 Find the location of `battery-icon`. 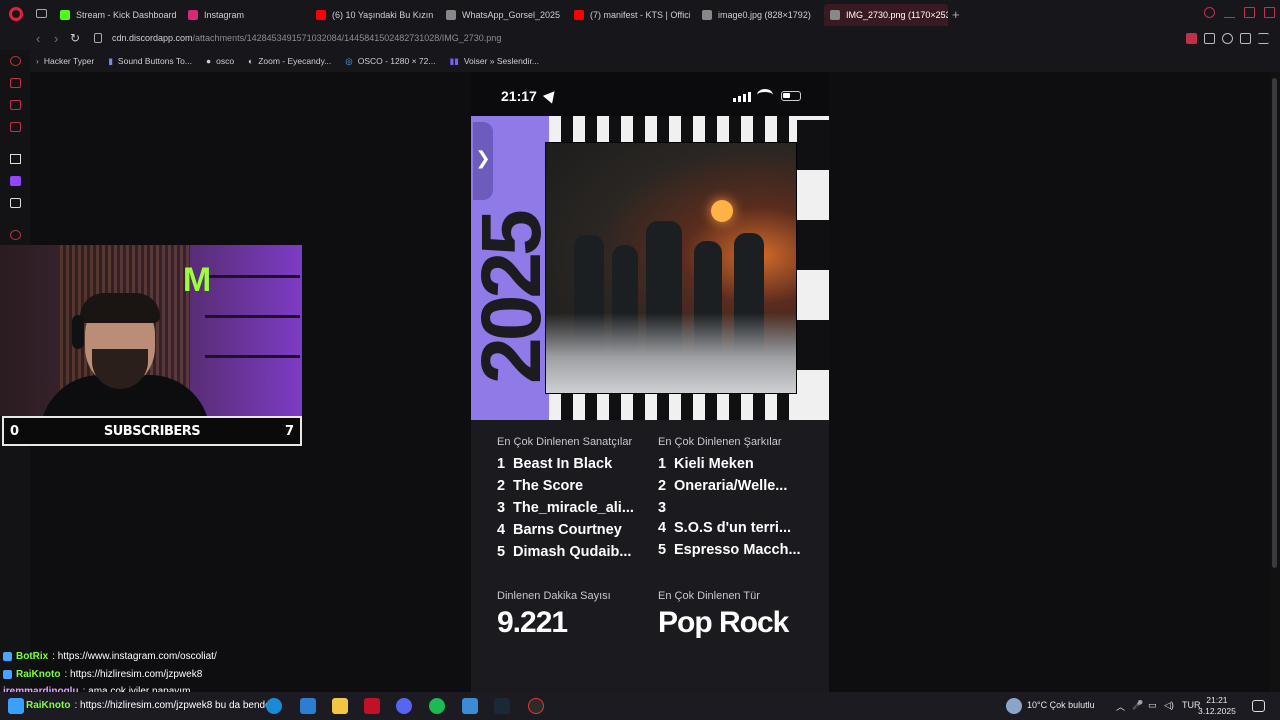

battery-icon is located at coordinates (791, 96).